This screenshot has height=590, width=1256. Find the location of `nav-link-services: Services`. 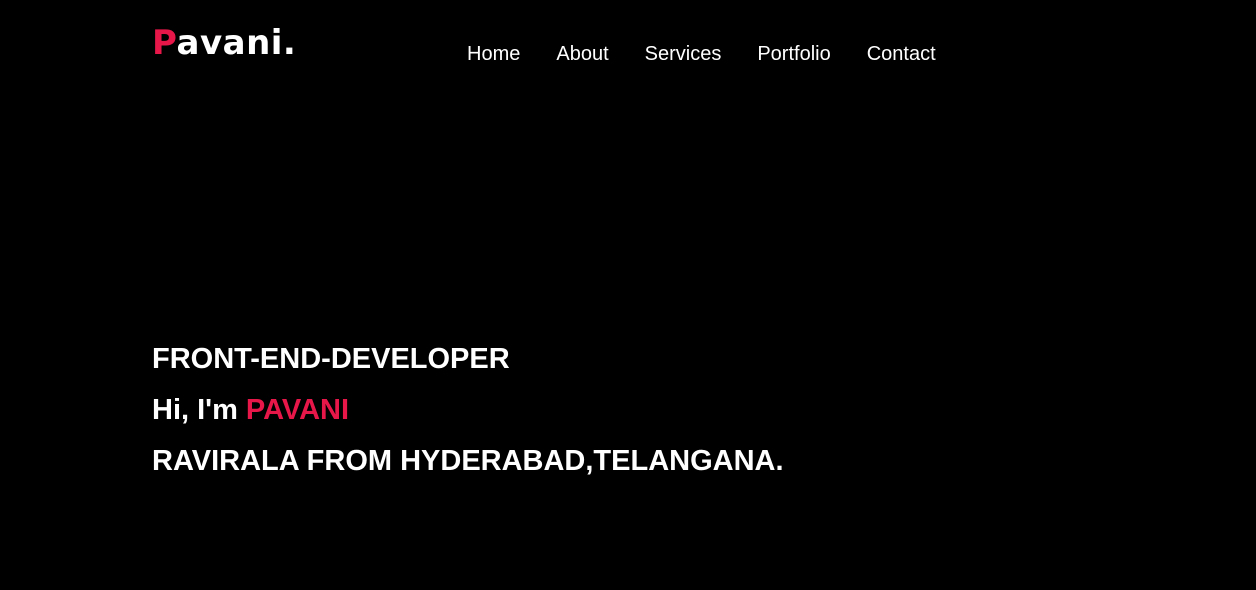

nav-link-services: Services is located at coordinates (683, 54).